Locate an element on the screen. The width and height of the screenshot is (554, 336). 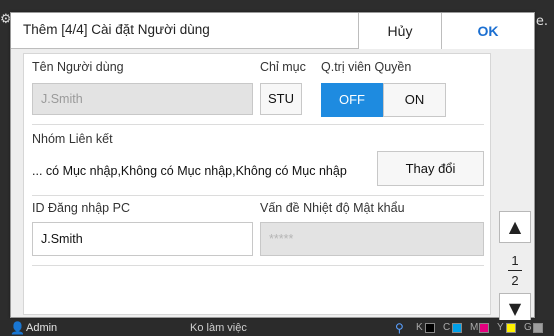
ok-button: OK is located at coordinates (487, 31).